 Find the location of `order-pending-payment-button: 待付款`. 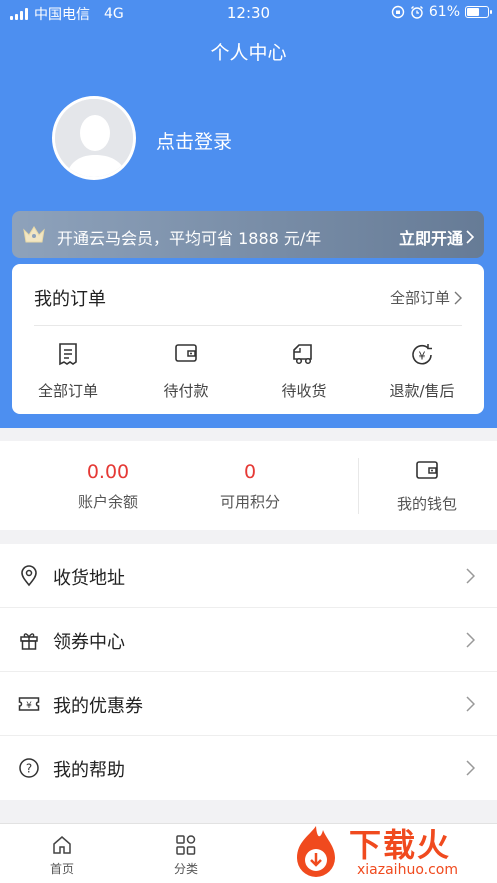

order-pending-payment-button: 待付款 is located at coordinates (186, 371).